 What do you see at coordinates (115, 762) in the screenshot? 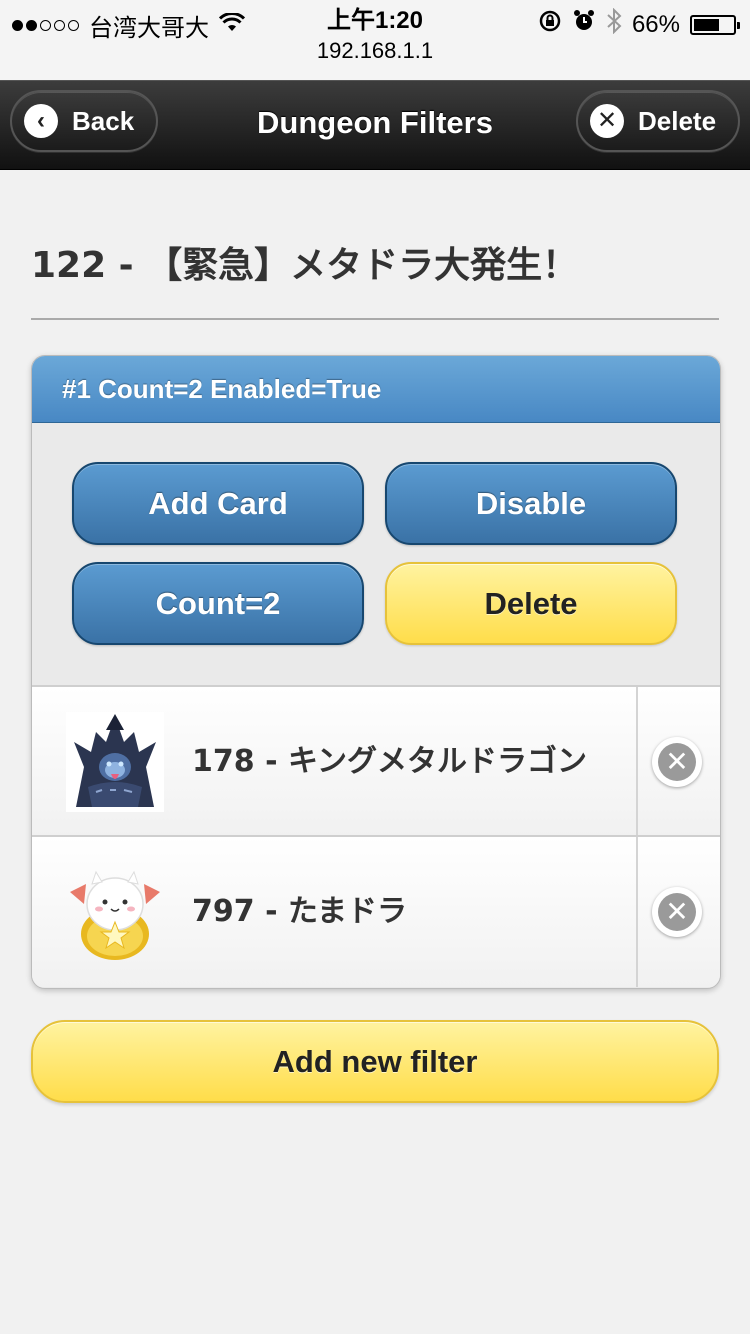
I see `king-metal-dragon-icon` at bounding box center [115, 762].